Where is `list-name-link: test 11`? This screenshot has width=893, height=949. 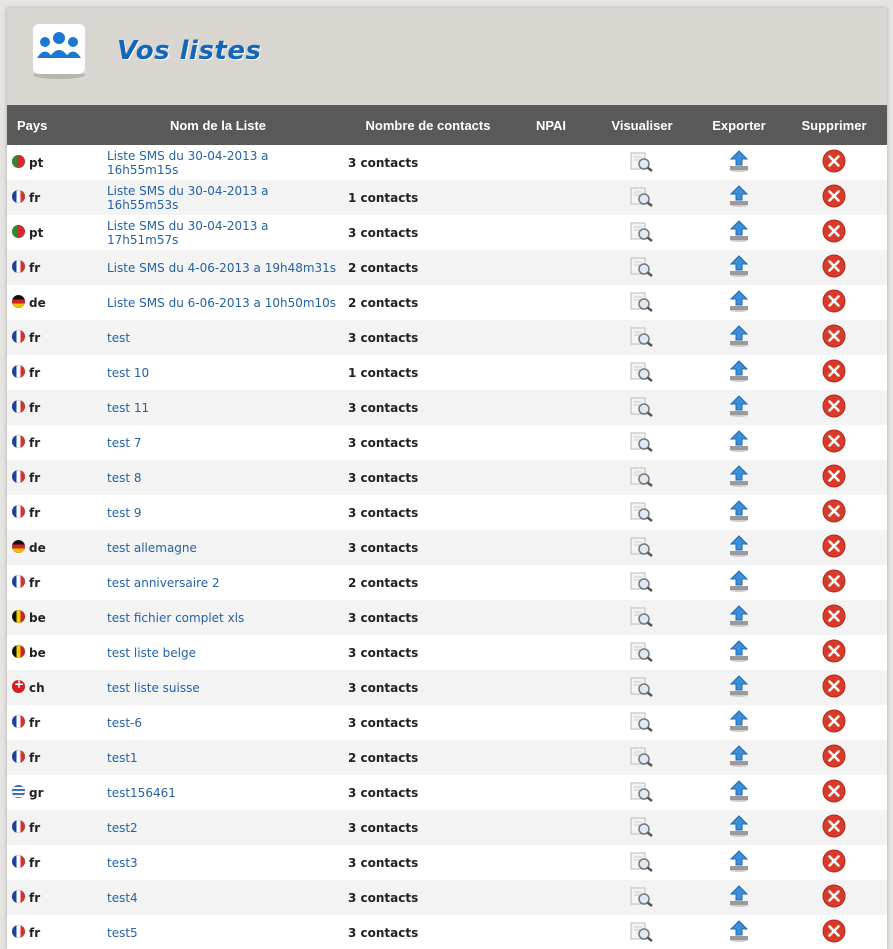
list-name-link: test 11 is located at coordinates (128, 408).